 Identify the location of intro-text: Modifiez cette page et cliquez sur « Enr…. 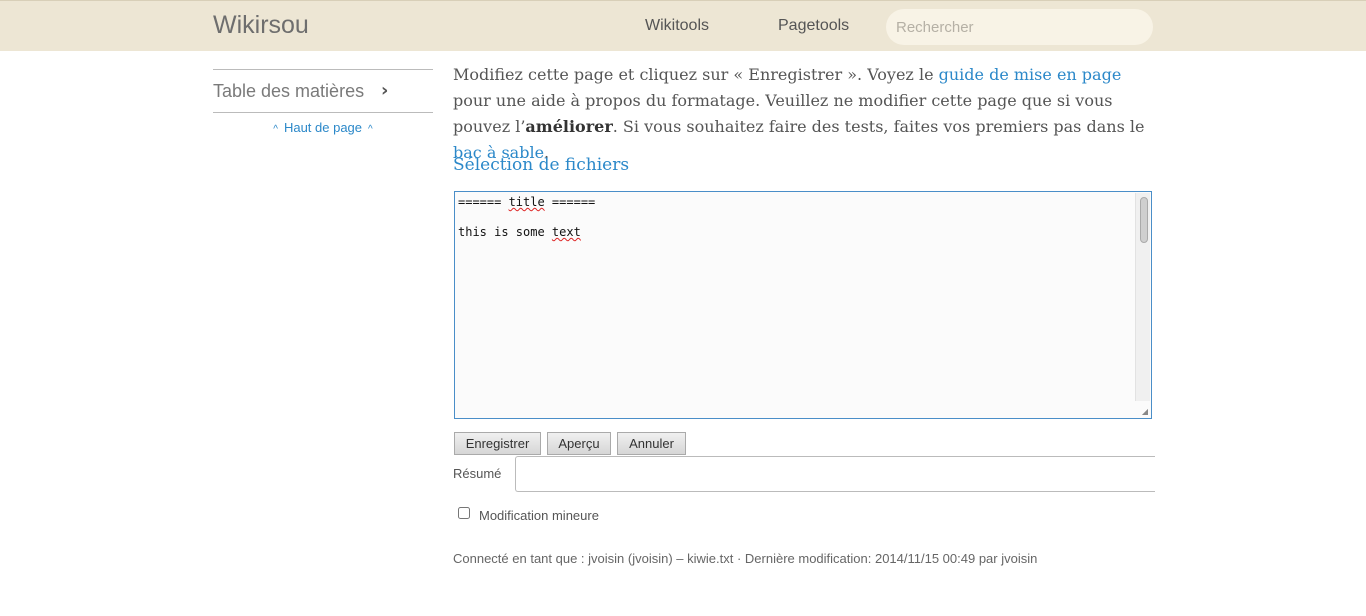
(696, 74).